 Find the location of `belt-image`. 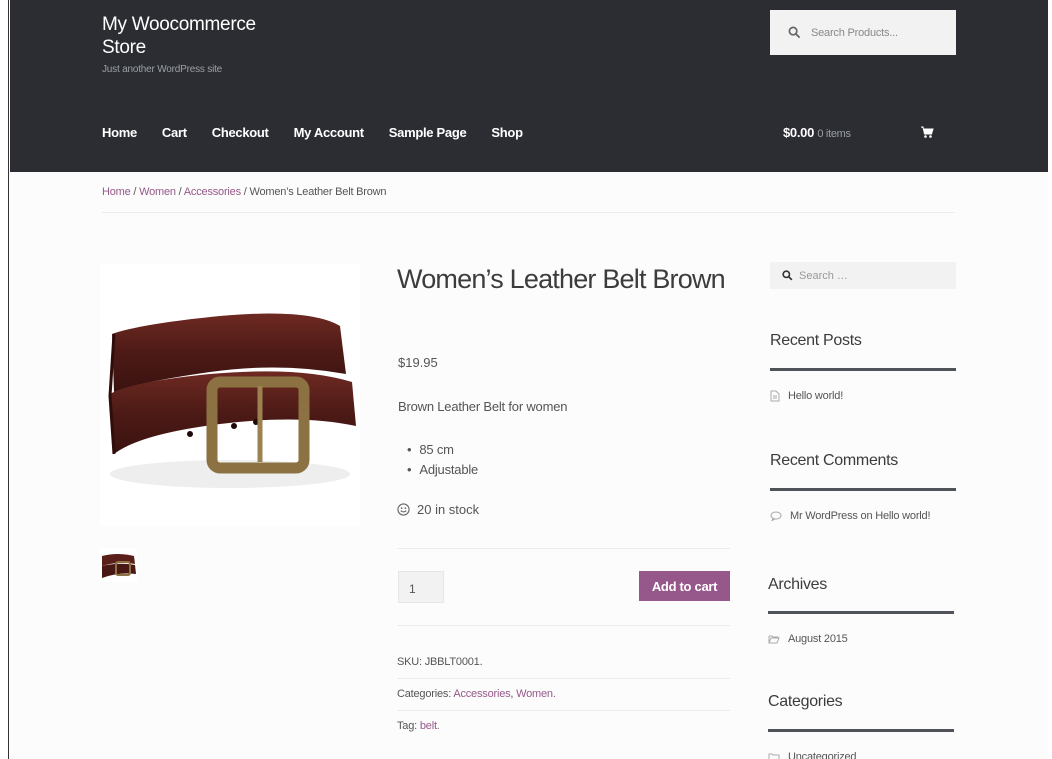

belt-image is located at coordinates (232, 400).